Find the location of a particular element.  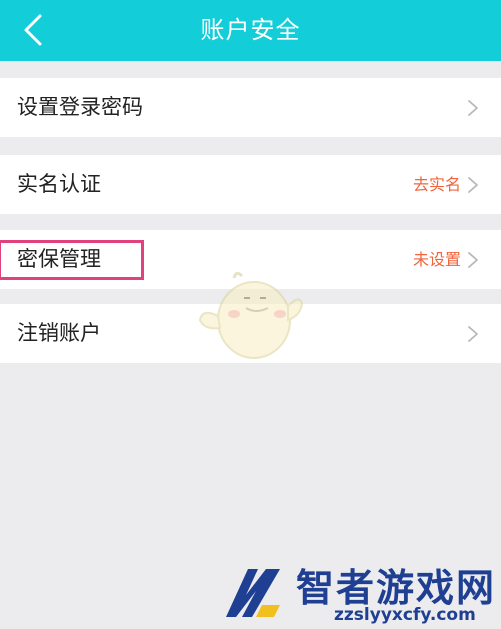

row-label: 设置登录密码 is located at coordinates (80, 107).